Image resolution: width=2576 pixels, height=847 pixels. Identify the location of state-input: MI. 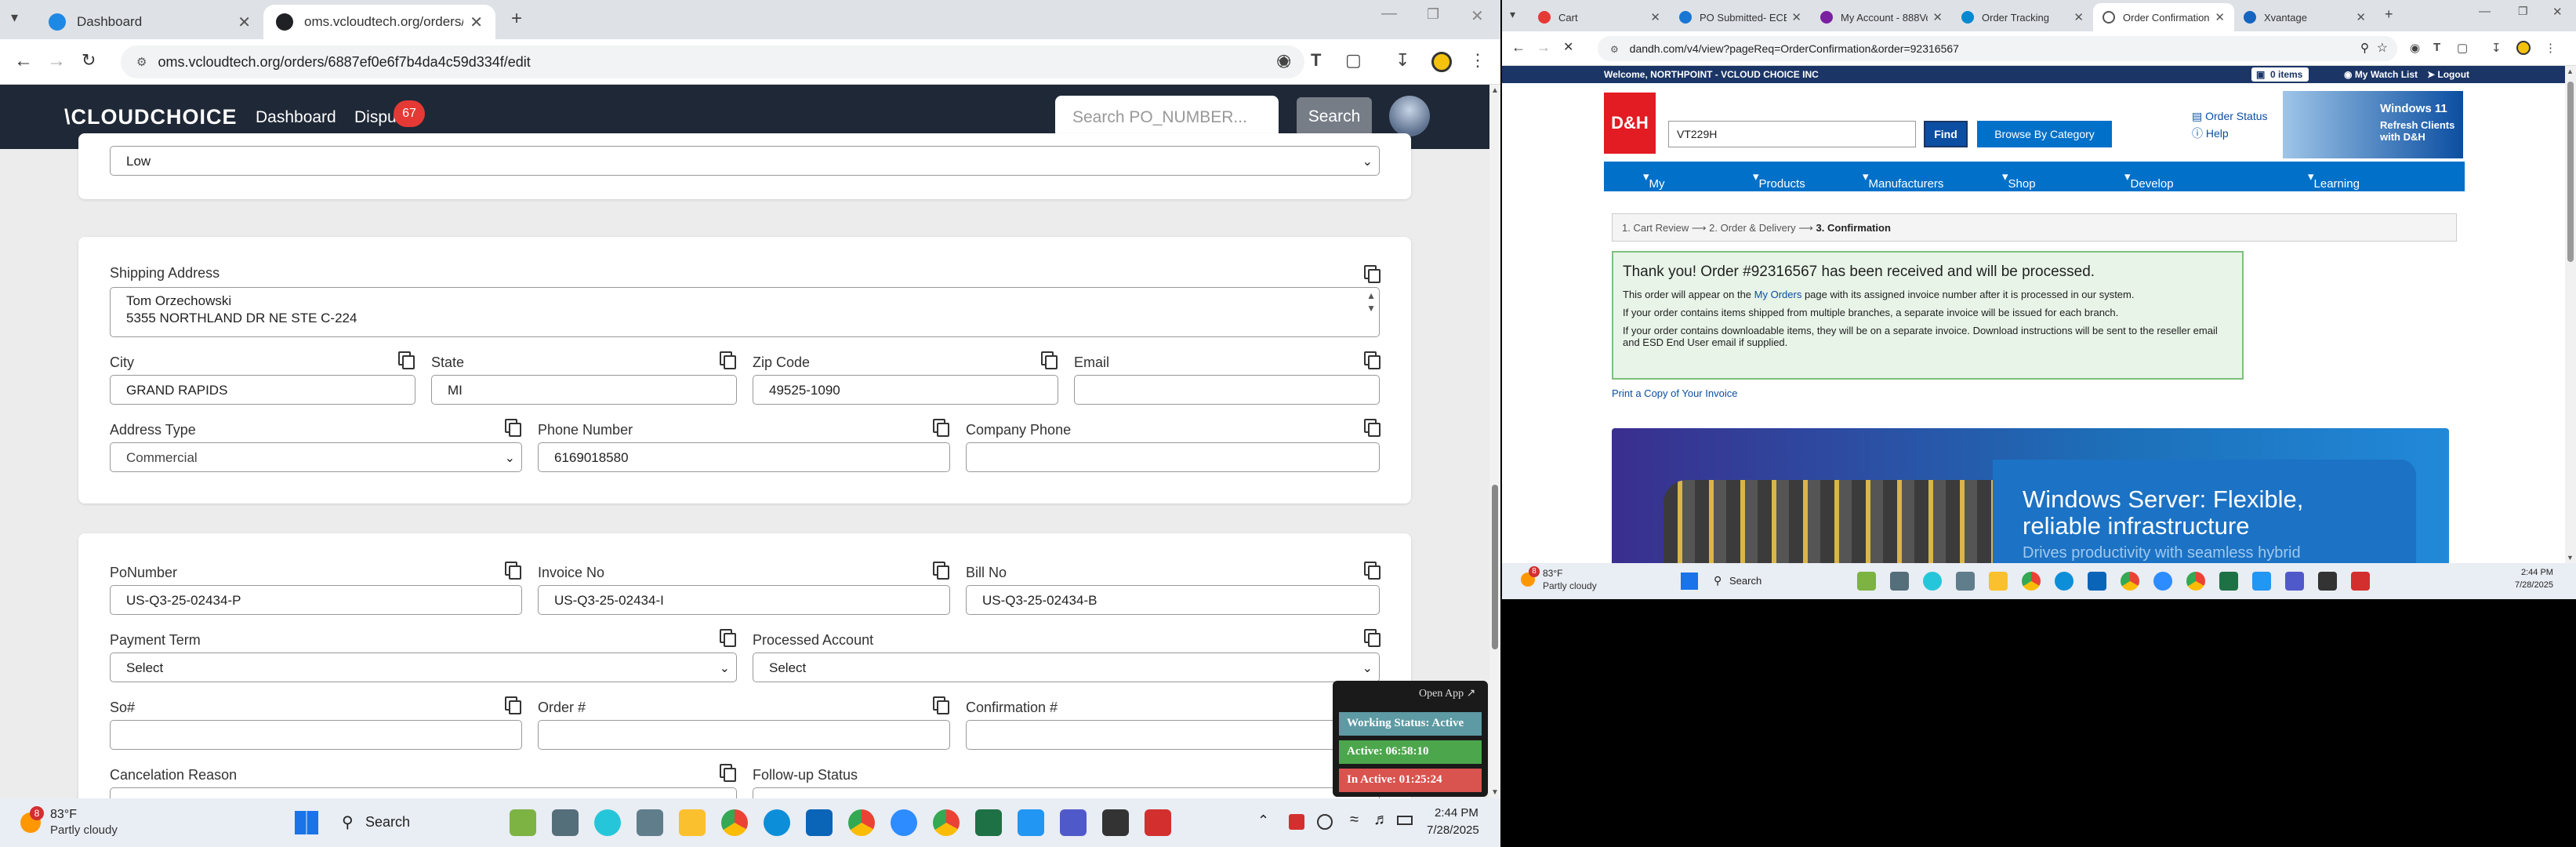
(584, 390).